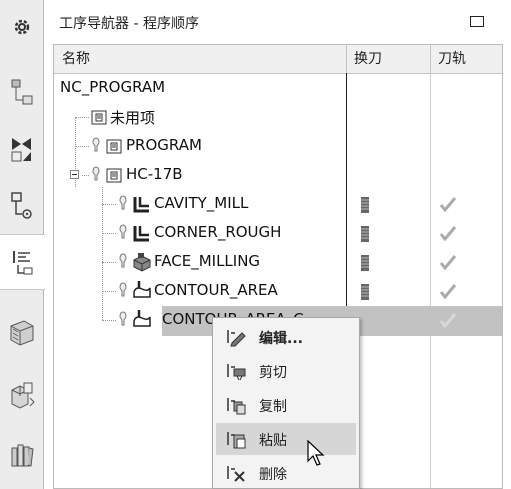 Image resolution: width=511 pixels, height=489 pixels. What do you see at coordinates (218, 232) in the screenshot?
I see `node-label: CORNER_ROUGH` at bounding box center [218, 232].